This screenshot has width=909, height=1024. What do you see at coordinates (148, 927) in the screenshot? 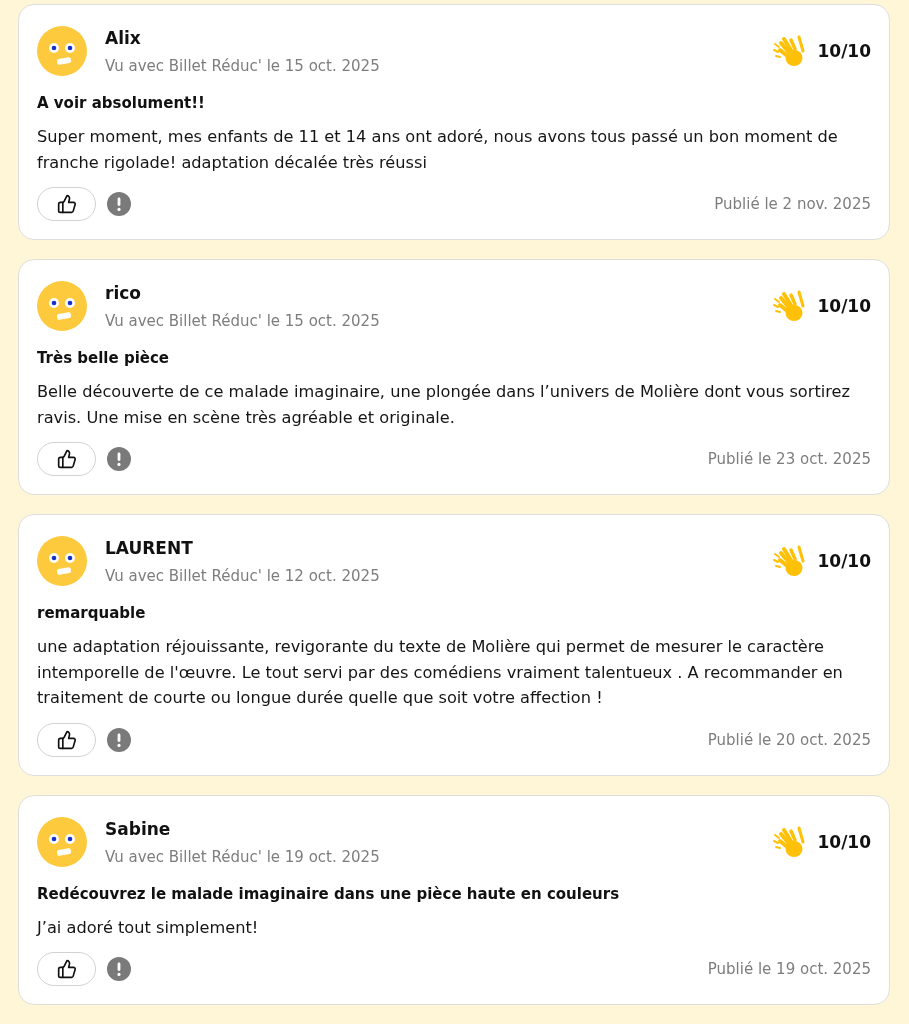
I see `review-text: J’ai adoré tout simplement!` at bounding box center [148, 927].